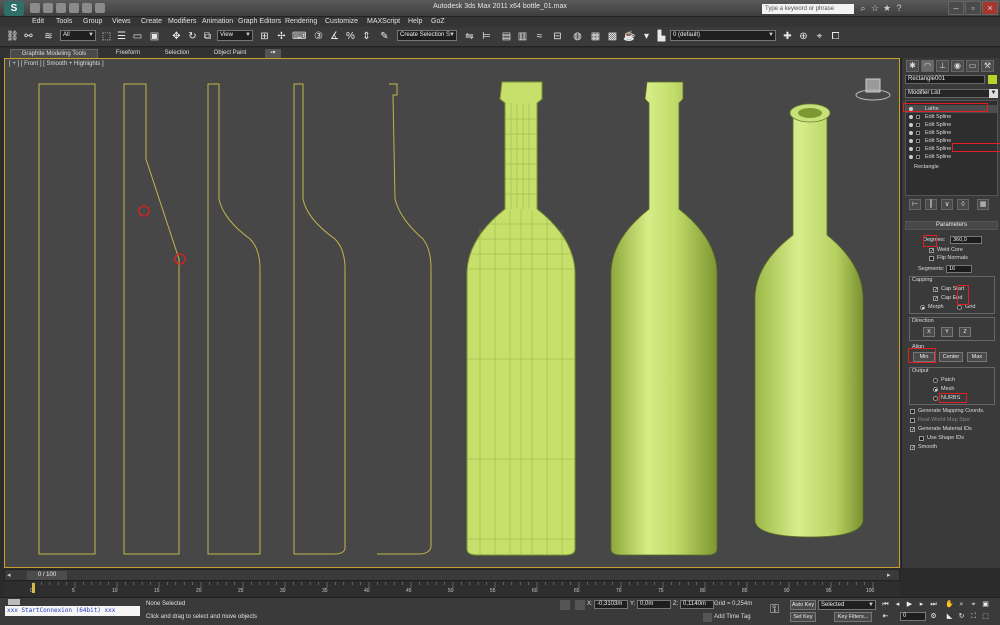  Describe the element at coordinates (933, 617) in the screenshot. I see `time-config-icon: ⚙` at that location.